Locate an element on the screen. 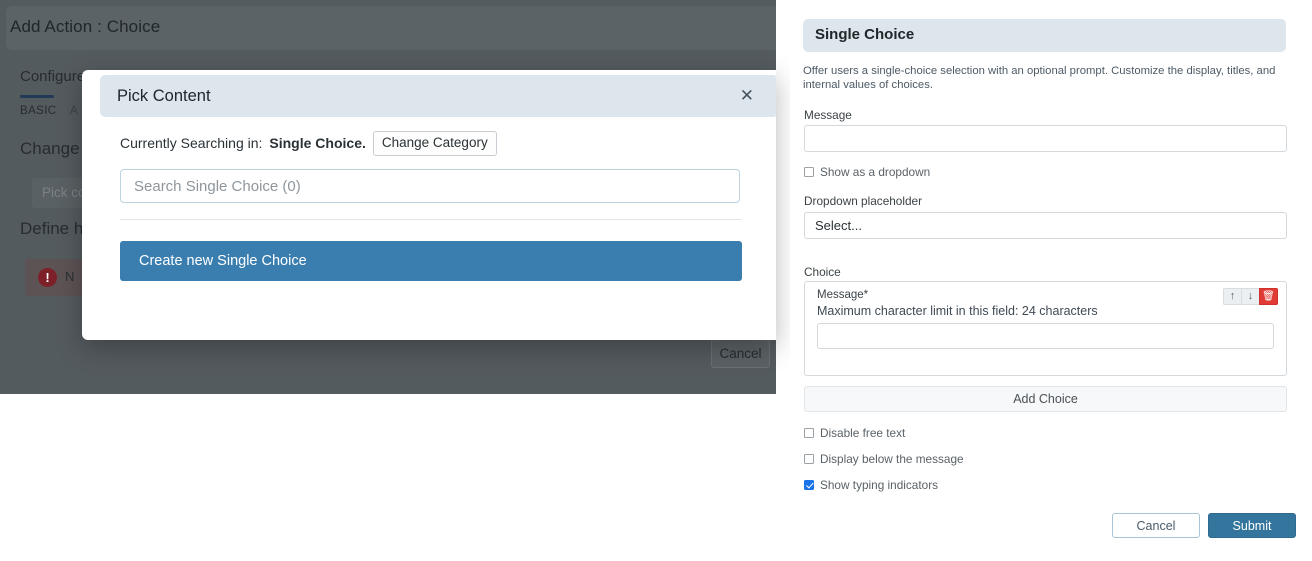 This screenshot has width=1312, height=561. change-category-button: Change Category is located at coordinates (434, 143).